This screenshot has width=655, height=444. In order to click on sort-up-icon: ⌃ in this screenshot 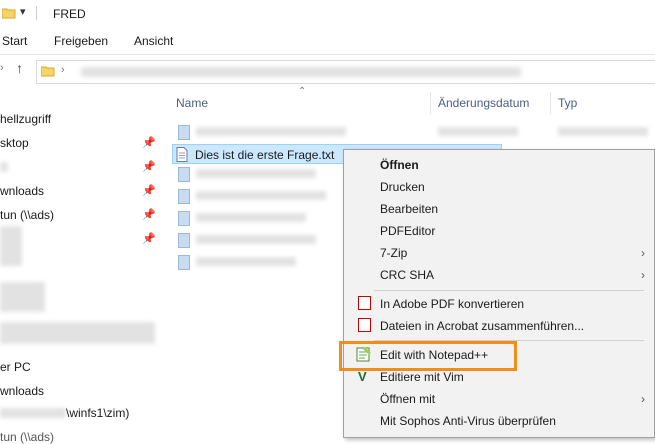, I will do `click(302, 91)`.